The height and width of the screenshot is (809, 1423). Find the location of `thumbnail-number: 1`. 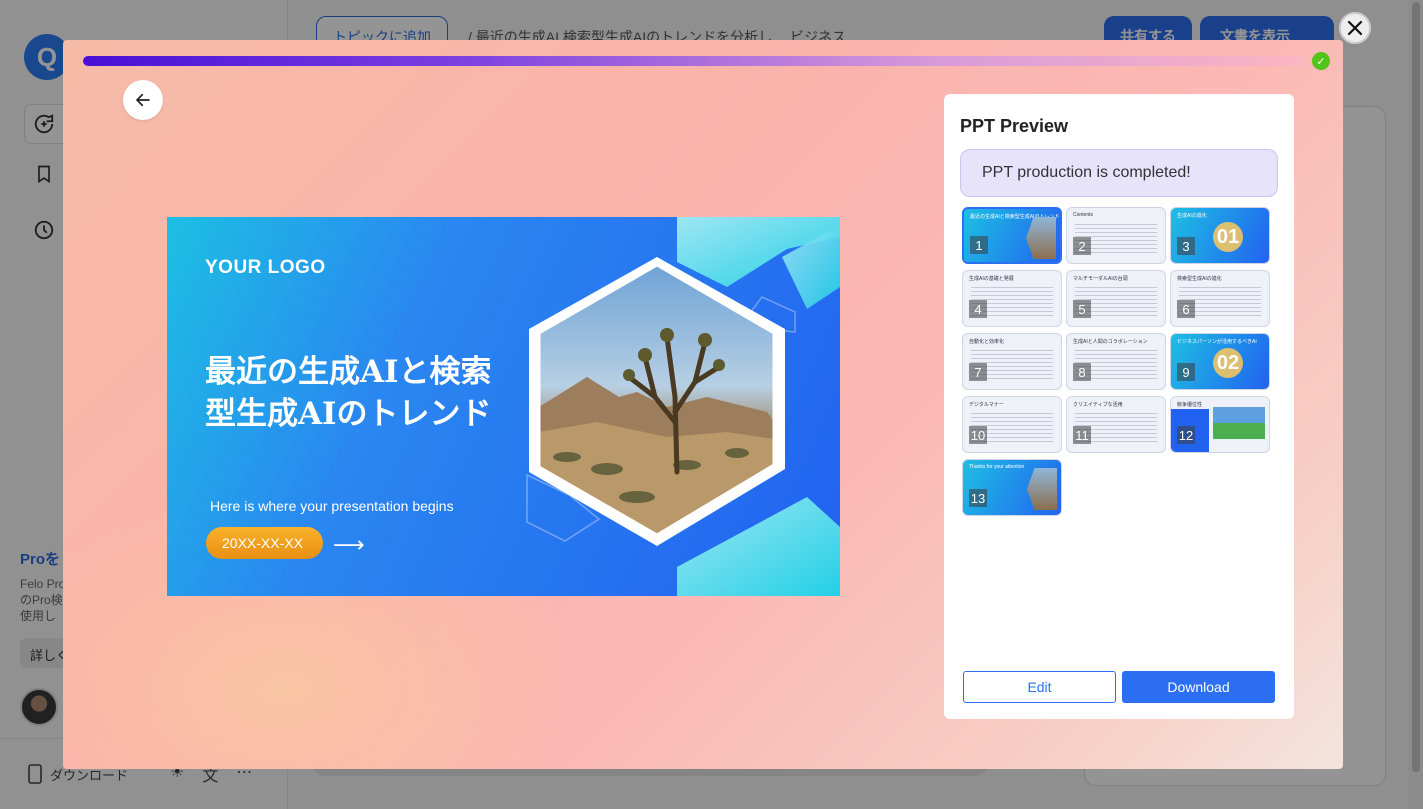

thumbnail-number: 1 is located at coordinates (979, 245).